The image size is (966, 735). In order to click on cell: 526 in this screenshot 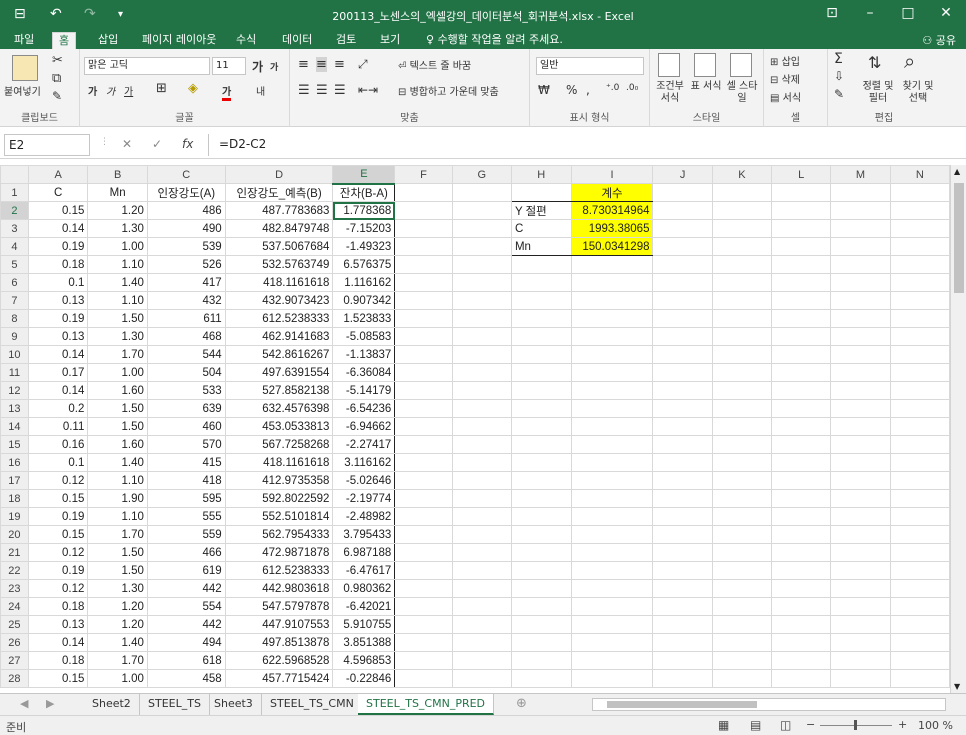, I will do `click(186, 264)`.